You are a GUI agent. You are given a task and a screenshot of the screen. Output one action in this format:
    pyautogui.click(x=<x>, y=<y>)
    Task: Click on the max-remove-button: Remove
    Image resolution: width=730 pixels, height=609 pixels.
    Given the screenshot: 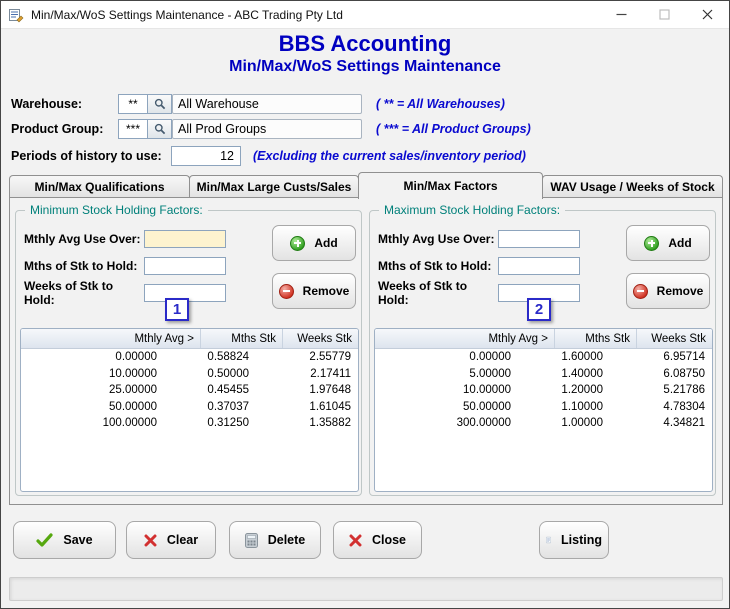 What is the action you would take?
    pyautogui.click(x=668, y=291)
    